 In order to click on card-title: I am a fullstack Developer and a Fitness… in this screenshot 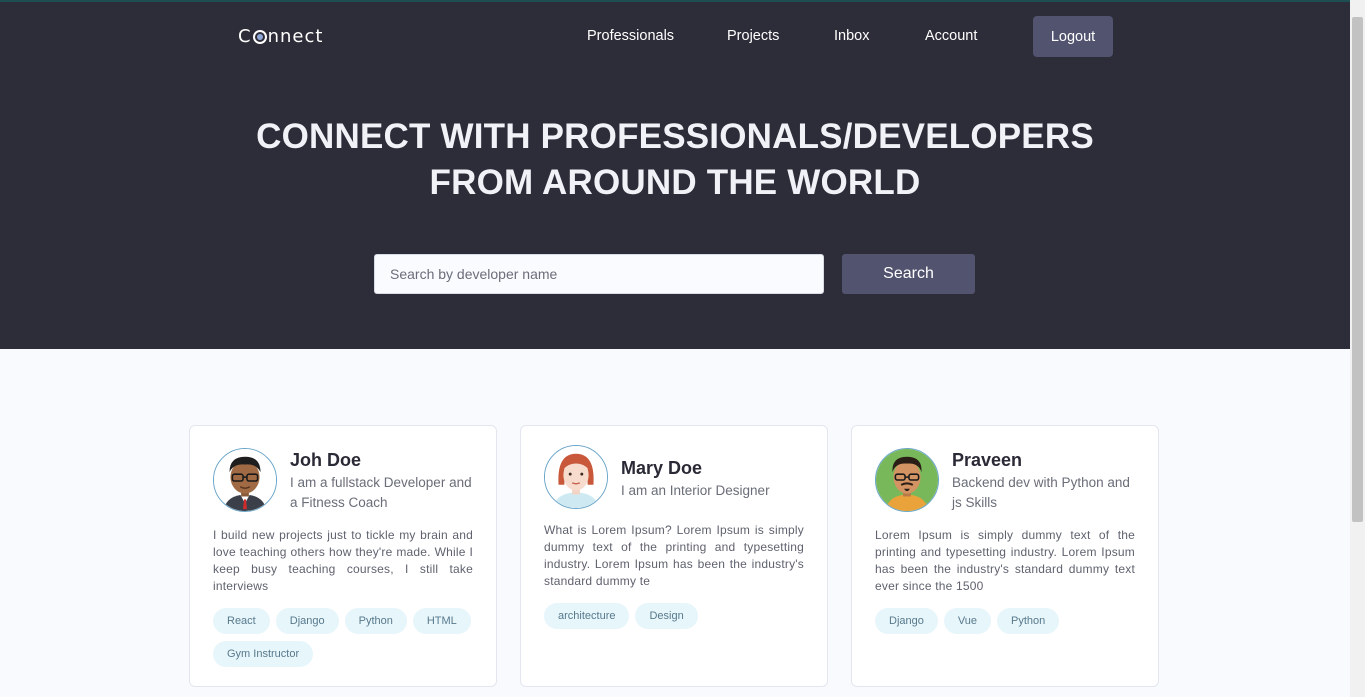, I will do `click(381, 492)`.